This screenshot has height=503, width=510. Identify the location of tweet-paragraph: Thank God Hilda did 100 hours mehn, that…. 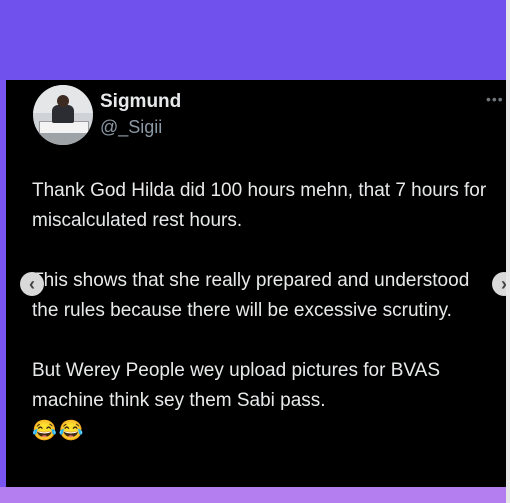
(259, 205).